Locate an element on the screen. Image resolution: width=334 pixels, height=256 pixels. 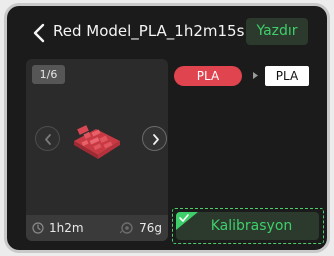
filament-icon is located at coordinates (126, 228).